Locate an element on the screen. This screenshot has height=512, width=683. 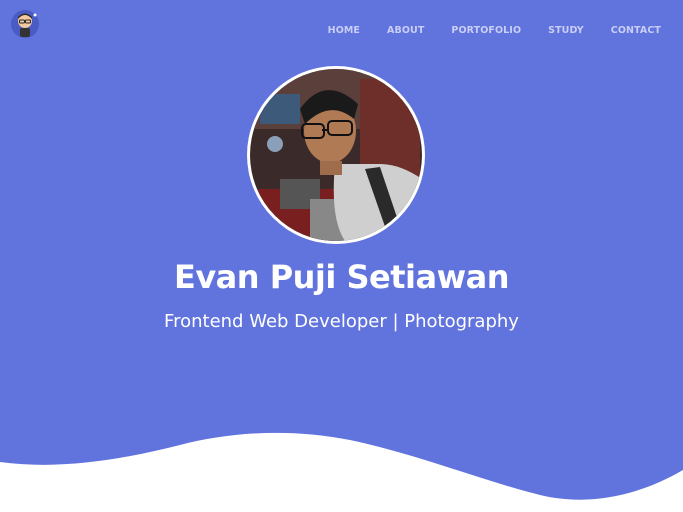
nav-about-link: ABOUT is located at coordinates (405, 30).